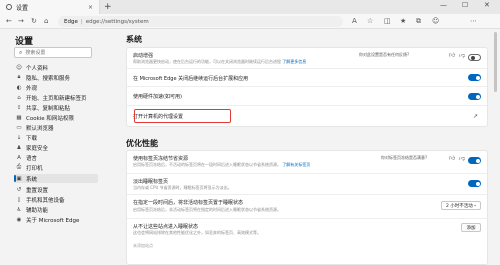 Image resolution: width=500 pixels, height=265 pixels. Describe the element at coordinates (90, 7) in the screenshot. I see `tab-close-icon: ×` at that location.